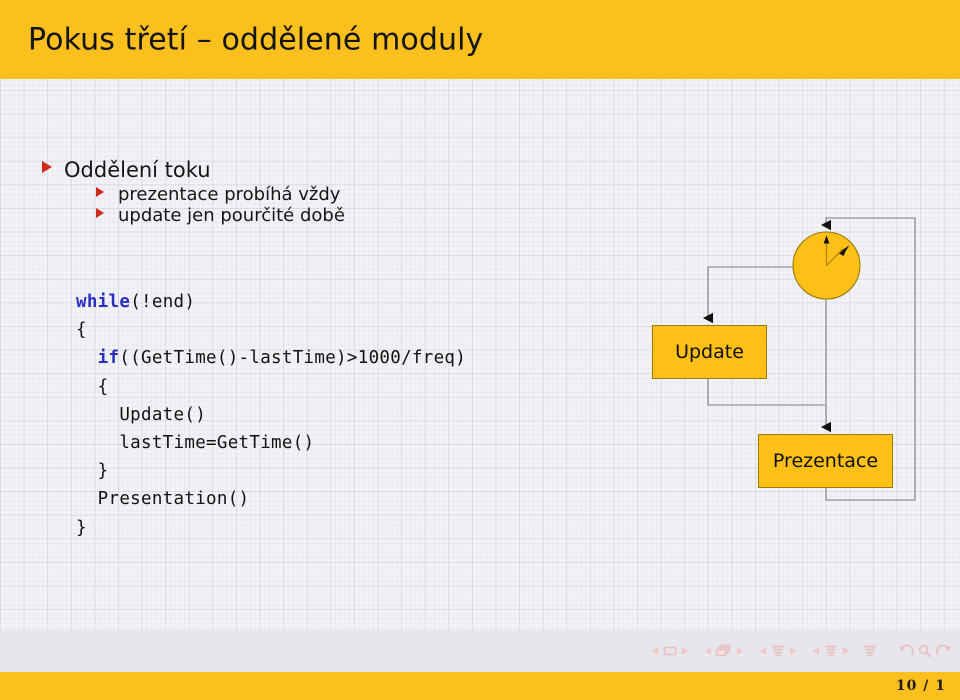 Image resolution: width=960 pixels, height=700 pixels. Describe the element at coordinates (766, 391) in the screenshot. I see `edge-update-to-join` at that location.